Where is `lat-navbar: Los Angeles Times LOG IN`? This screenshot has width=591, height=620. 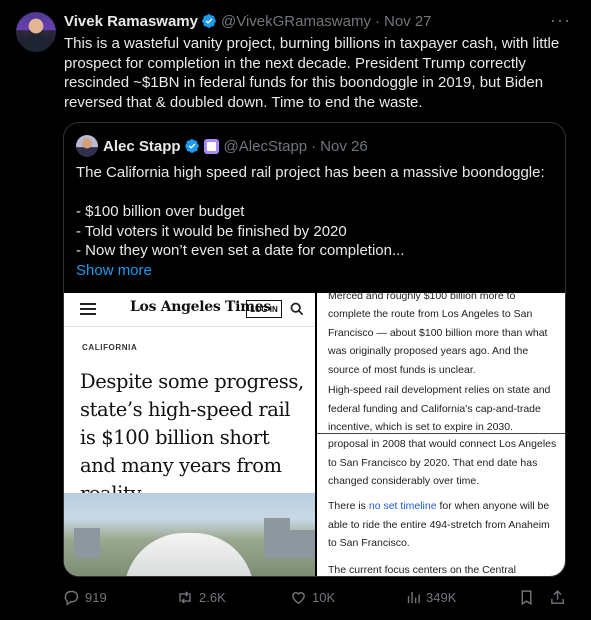
lat-navbar: Los Angeles Times LOG IN is located at coordinates (189, 310).